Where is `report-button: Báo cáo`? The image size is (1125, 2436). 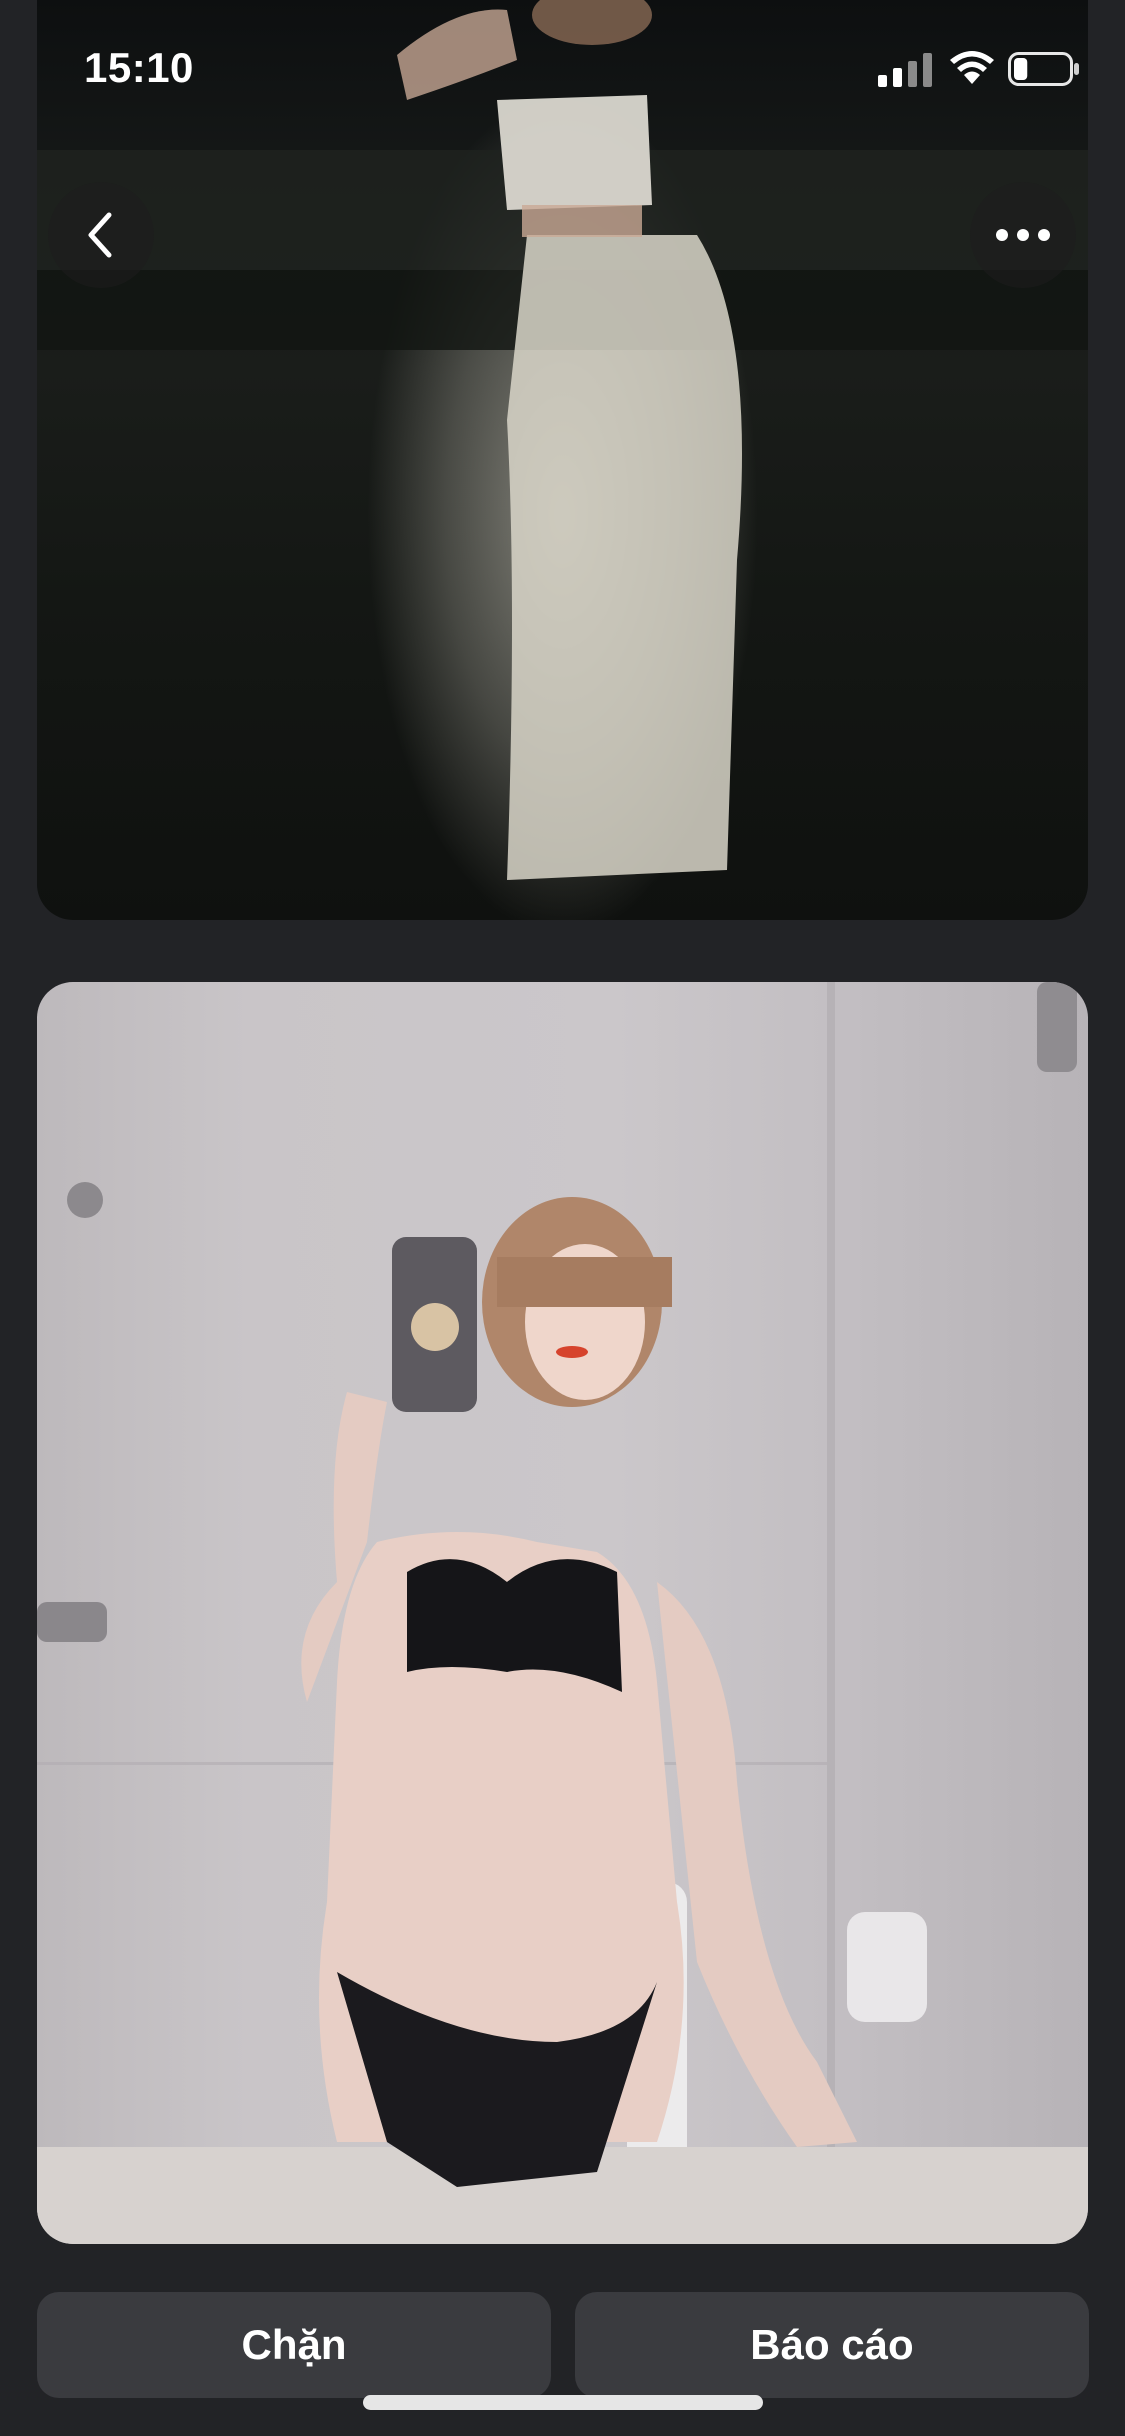 report-button: Báo cáo is located at coordinates (832, 2345).